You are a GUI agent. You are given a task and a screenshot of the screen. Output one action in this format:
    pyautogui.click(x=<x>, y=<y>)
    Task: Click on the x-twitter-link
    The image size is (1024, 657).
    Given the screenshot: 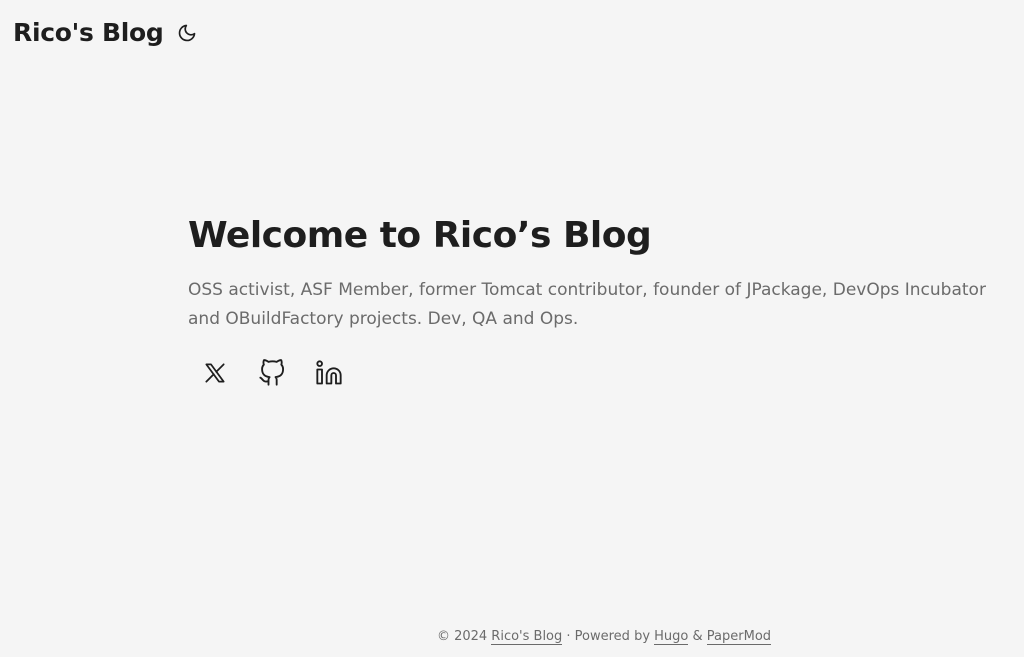 What is the action you would take?
    pyautogui.click(x=215, y=373)
    